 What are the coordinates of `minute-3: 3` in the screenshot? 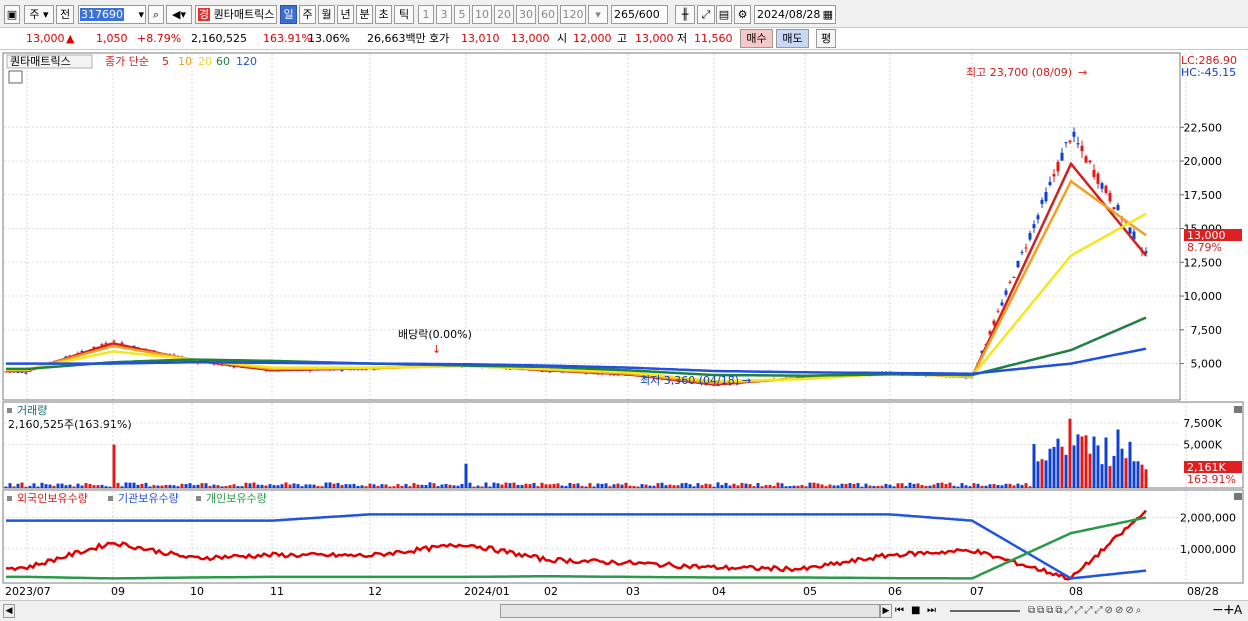 It's located at (444, 14).